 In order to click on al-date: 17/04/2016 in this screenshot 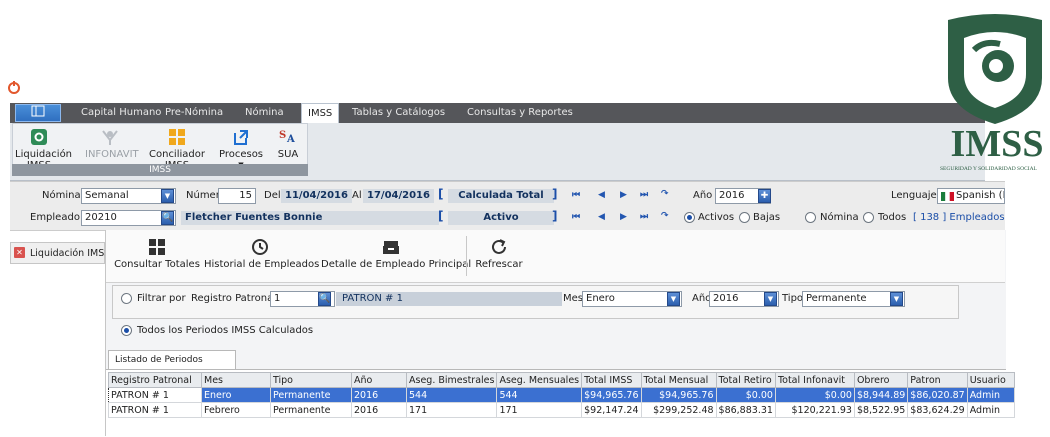, I will do `click(398, 196)`.